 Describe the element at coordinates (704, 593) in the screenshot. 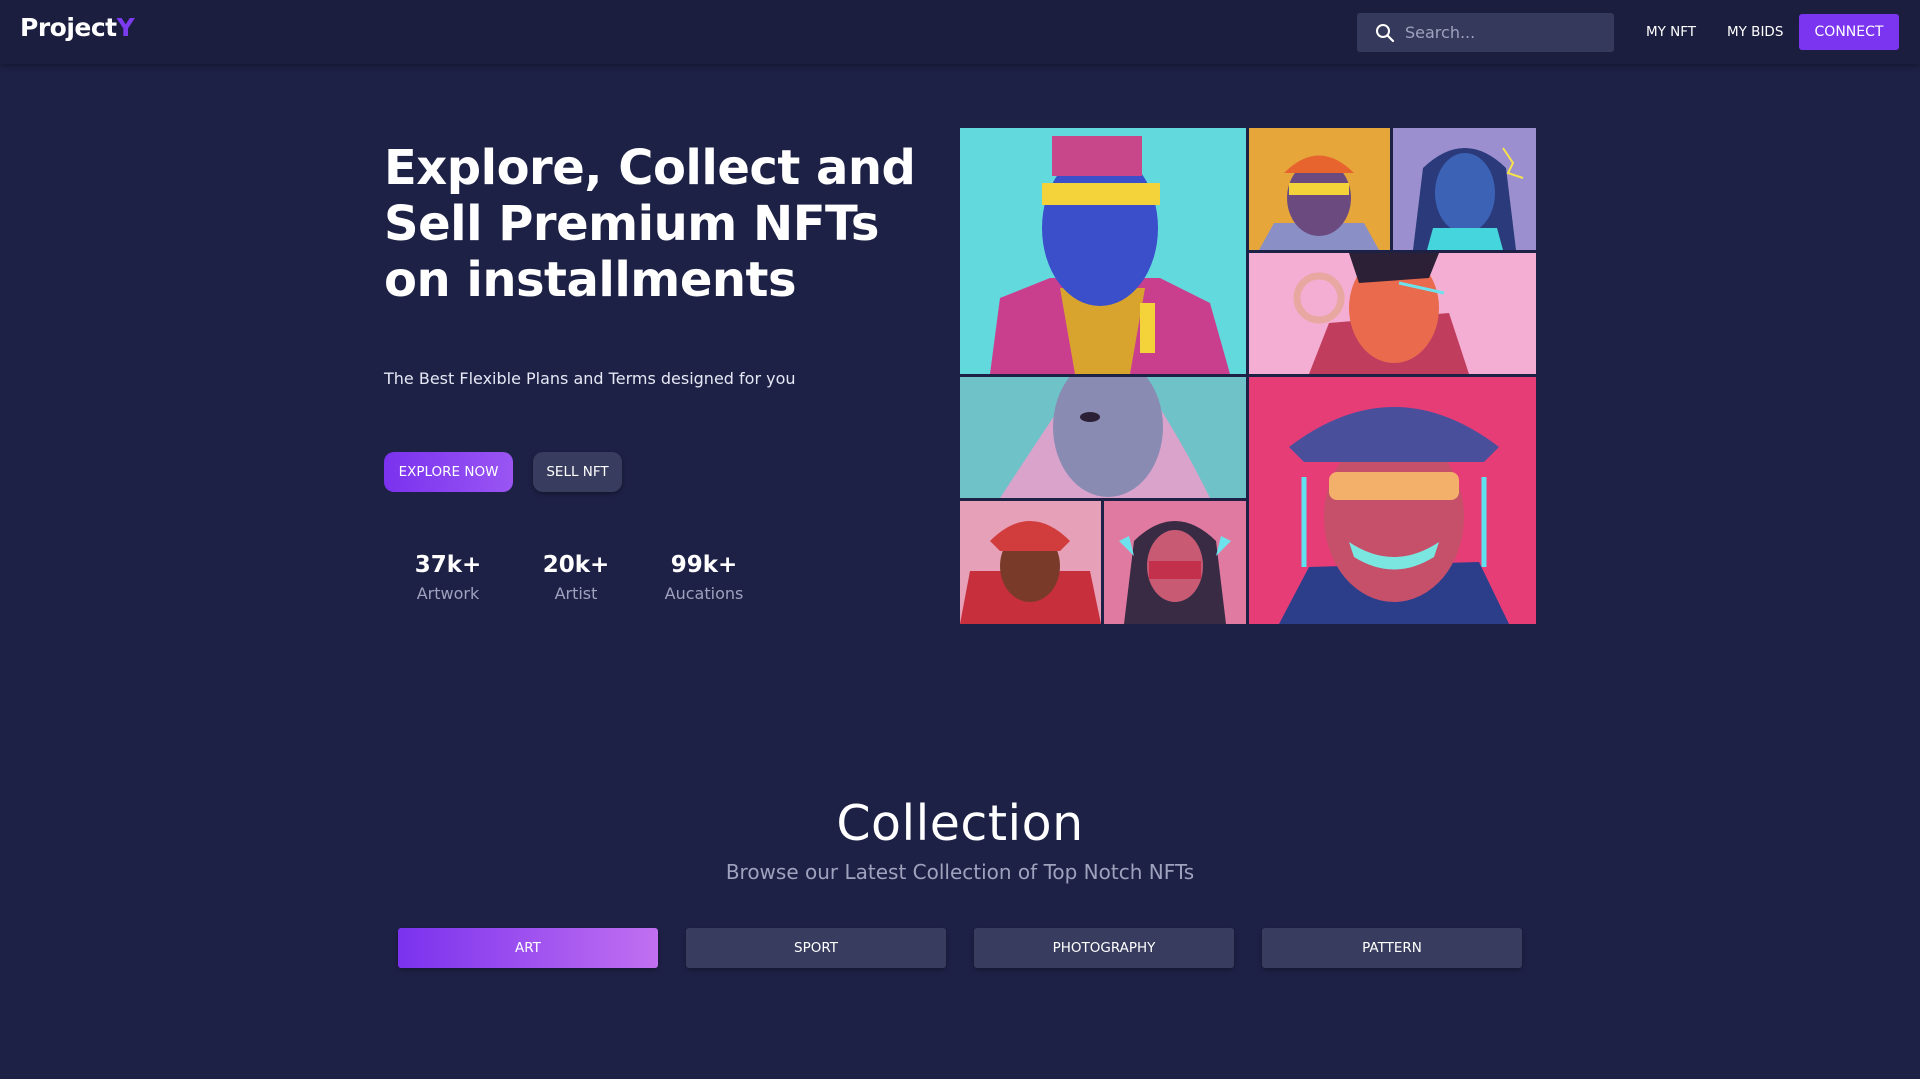

I see `stat-label: Aucations` at that location.